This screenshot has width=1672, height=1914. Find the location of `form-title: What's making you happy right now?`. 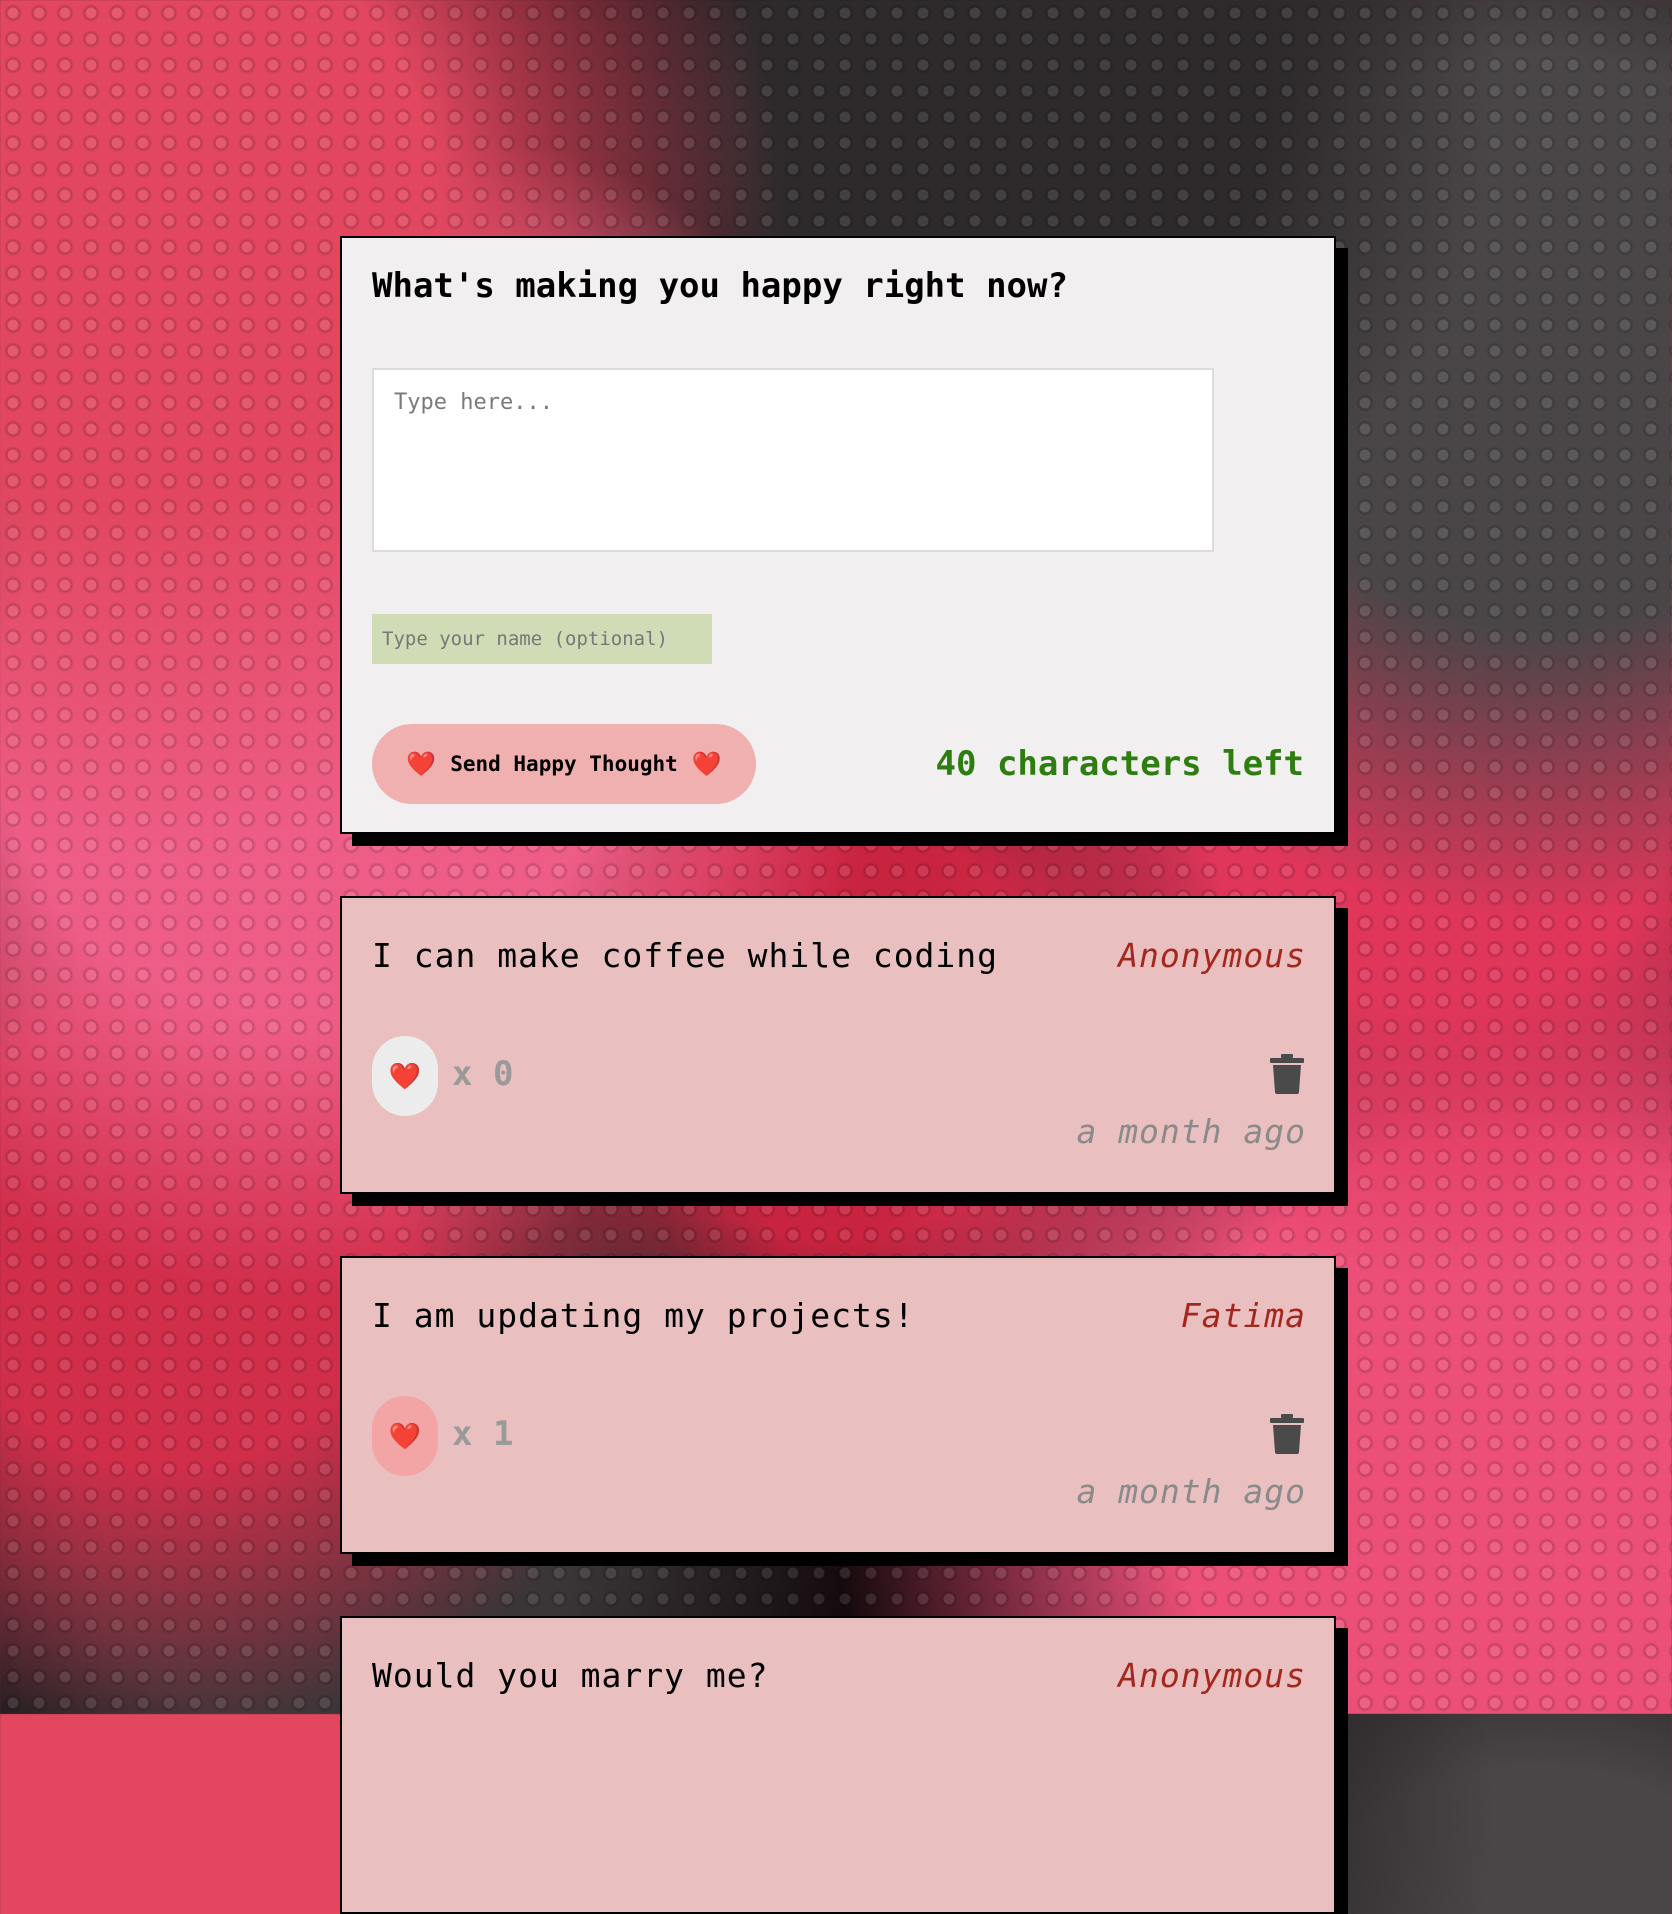

form-title: What's making you happy right now? is located at coordinates (720, 286).